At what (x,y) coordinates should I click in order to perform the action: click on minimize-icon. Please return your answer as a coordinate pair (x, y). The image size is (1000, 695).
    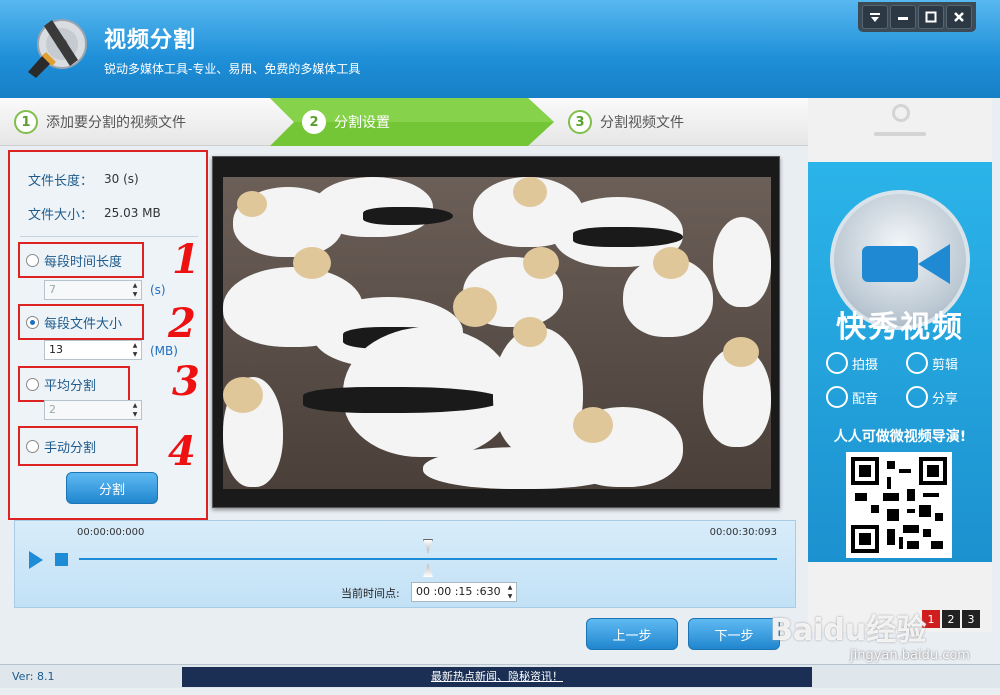
    Looking at the image, I should click on (903, 17).